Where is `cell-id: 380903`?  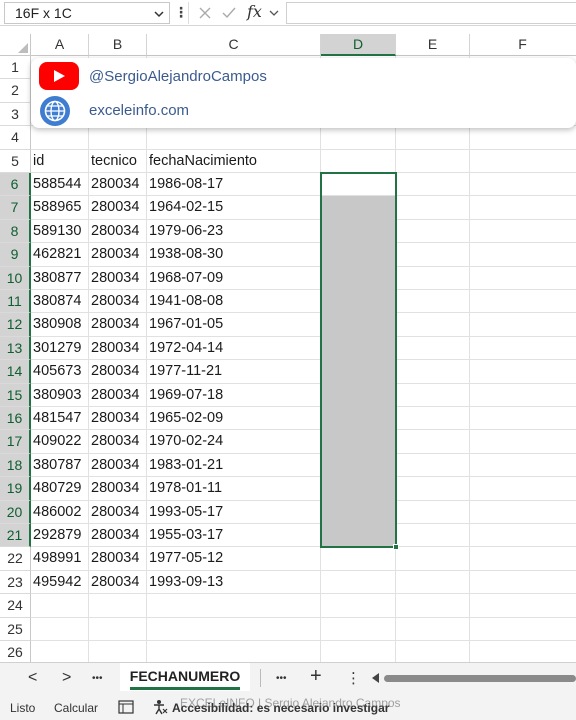
cell-id: 380903 is located at coordinates (60, 395).